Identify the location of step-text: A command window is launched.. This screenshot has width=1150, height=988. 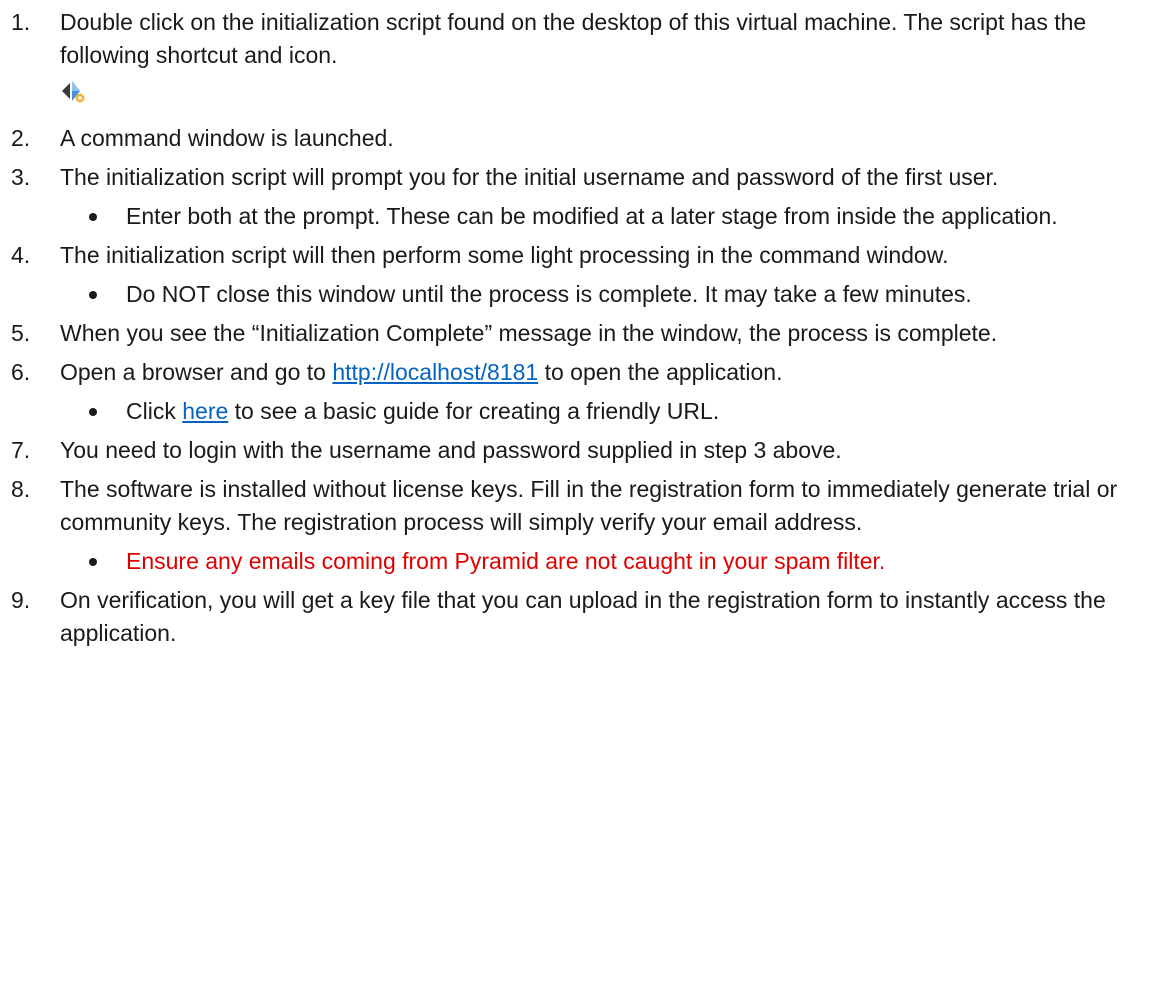
(227, 138).